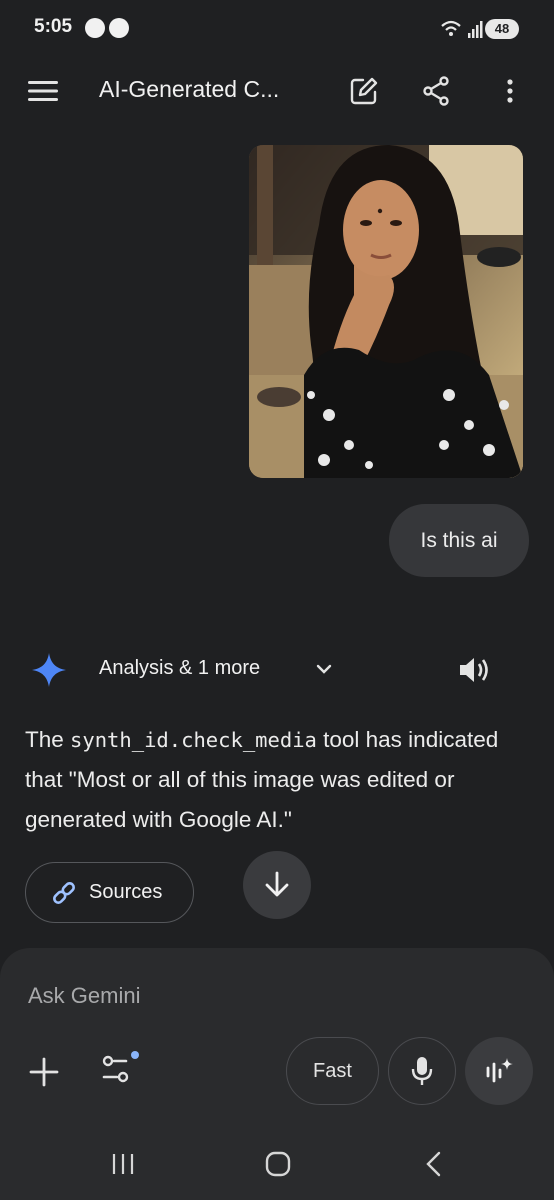 This screenshot has height=1200, width=554. Describe the element at coordinates (462, 29) in the screenshot. I see `wifi-signal-icon` at that location.